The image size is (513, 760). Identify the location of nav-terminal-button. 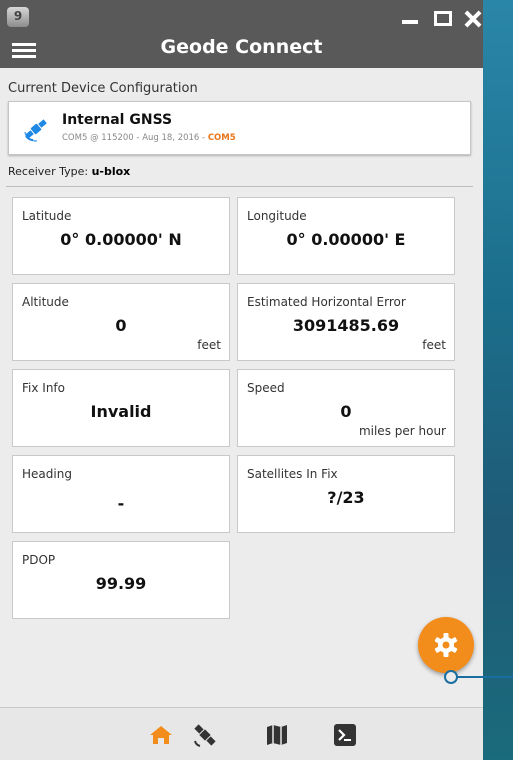
(345, 735).